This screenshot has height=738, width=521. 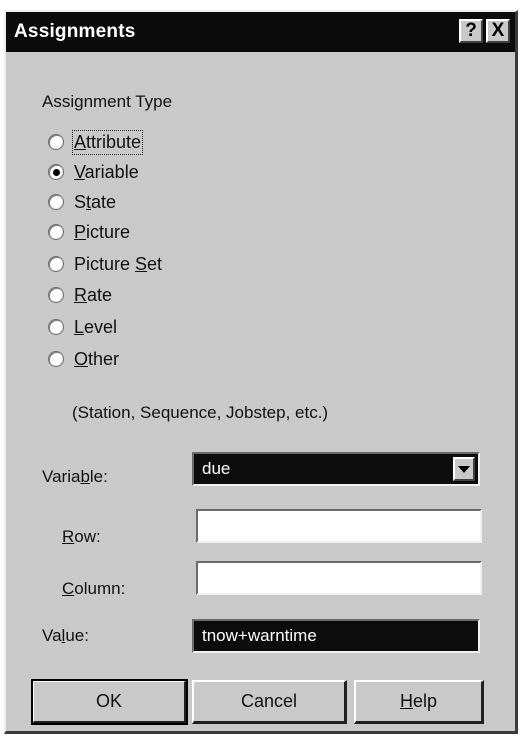 What do you see at coordinates (336, 469) in the screenshot?
I see `variable-select: due` at bounding box center [336, 469].